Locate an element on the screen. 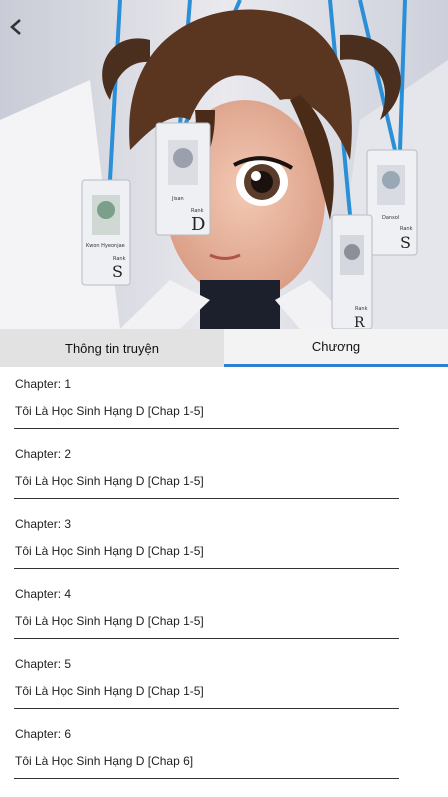 This screenshot has width=448, height=797. svg-text: Jisan is located at coordinates (177, 199).